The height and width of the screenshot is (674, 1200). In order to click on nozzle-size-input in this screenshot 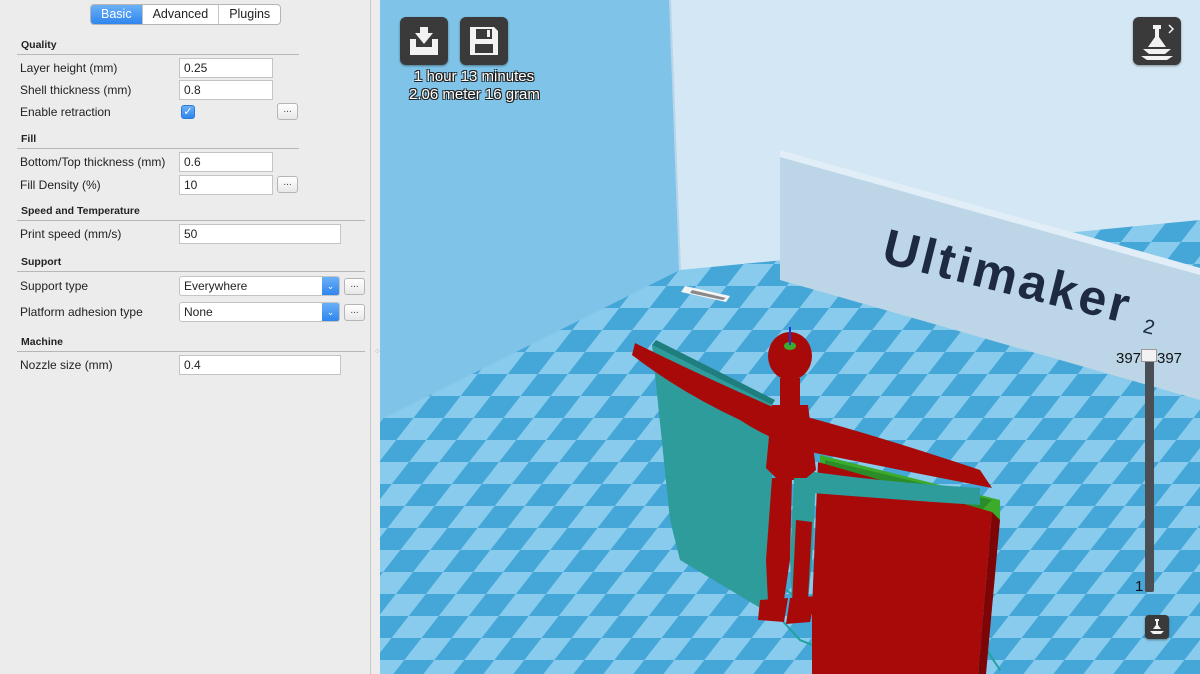, I will do `click(260, 365)`.